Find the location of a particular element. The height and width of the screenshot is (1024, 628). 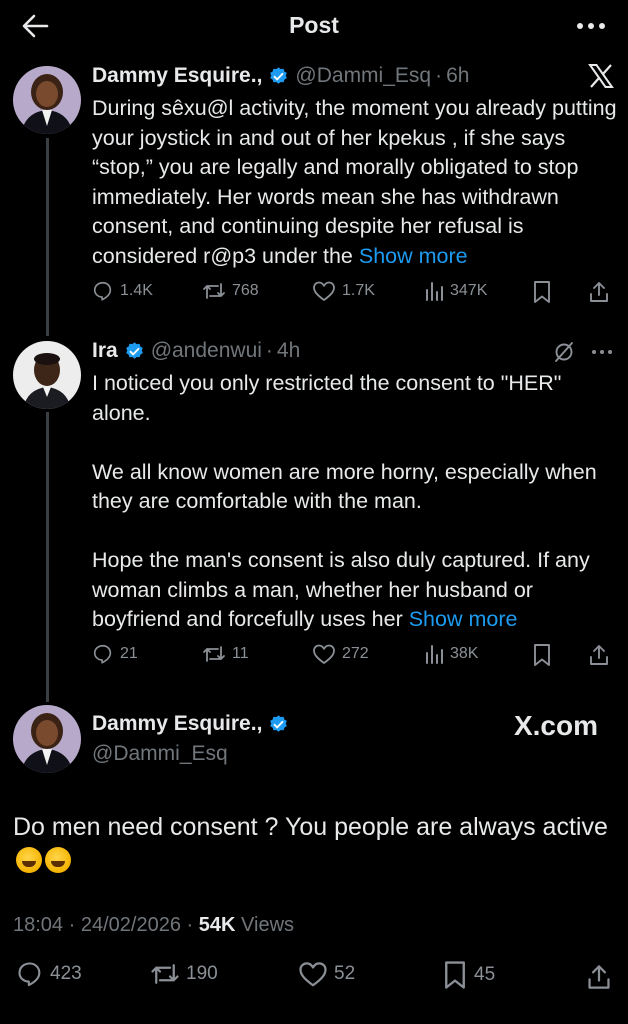

xcom-text: X.com is located at coordinates (555, 725).